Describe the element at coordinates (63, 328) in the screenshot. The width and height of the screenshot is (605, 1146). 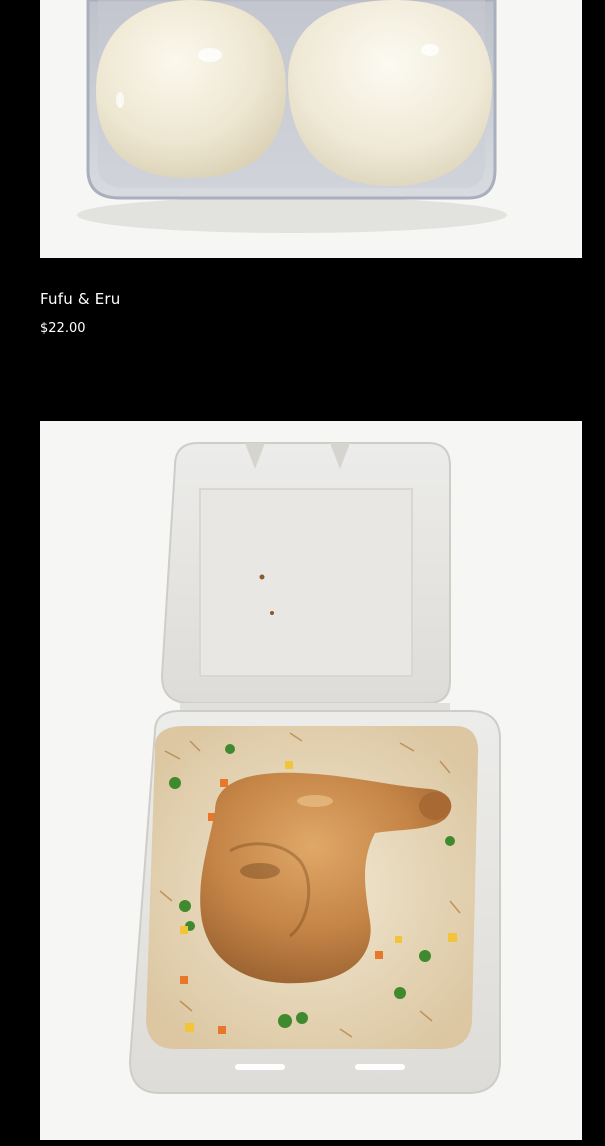
I see `product-price: $22.00` at that location.